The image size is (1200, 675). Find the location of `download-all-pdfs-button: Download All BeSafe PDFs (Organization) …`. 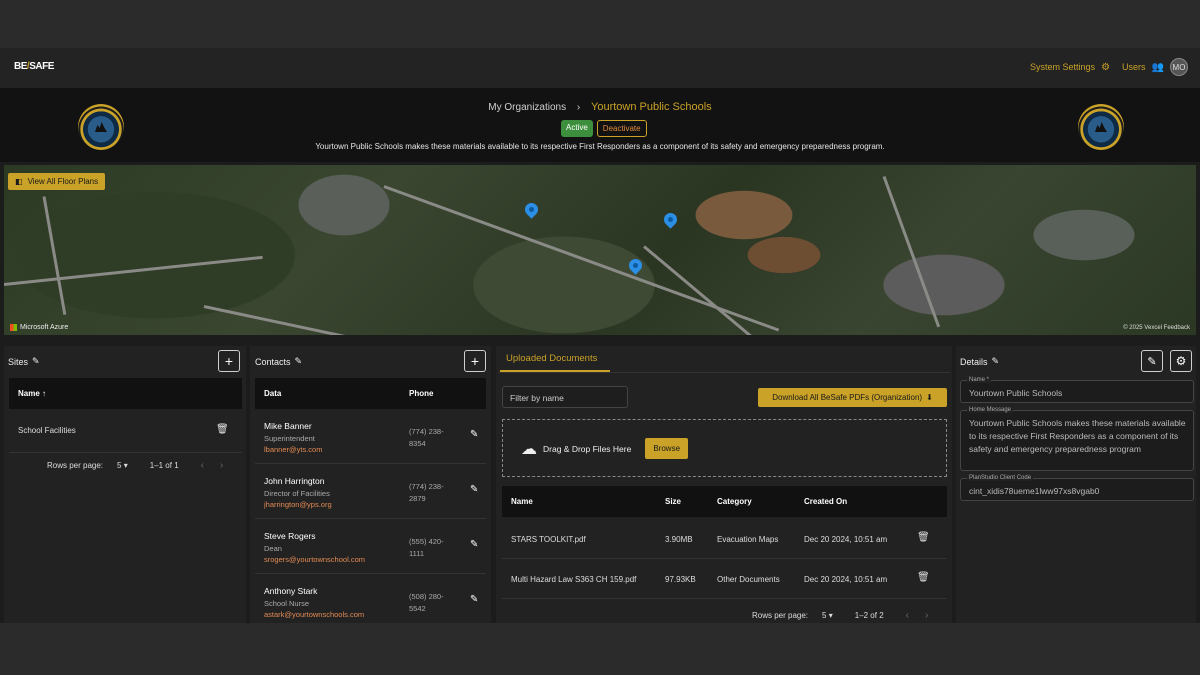

download-all-pdfs-button: Download All BeSafe PDFs (Organization) … is located at coordinates (852, 397).